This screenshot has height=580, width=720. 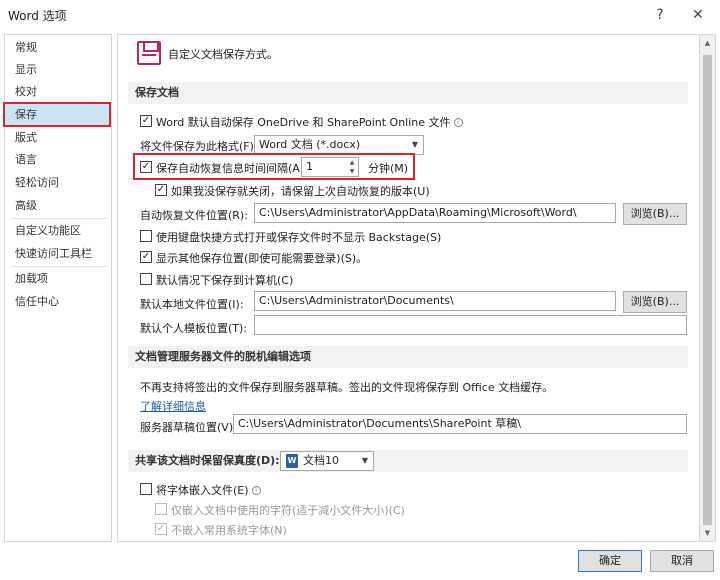 What do you see at coordinates (292, 461) in the screenshot?
I see `word-doc-icon: W` at bounding box center [292, 461].